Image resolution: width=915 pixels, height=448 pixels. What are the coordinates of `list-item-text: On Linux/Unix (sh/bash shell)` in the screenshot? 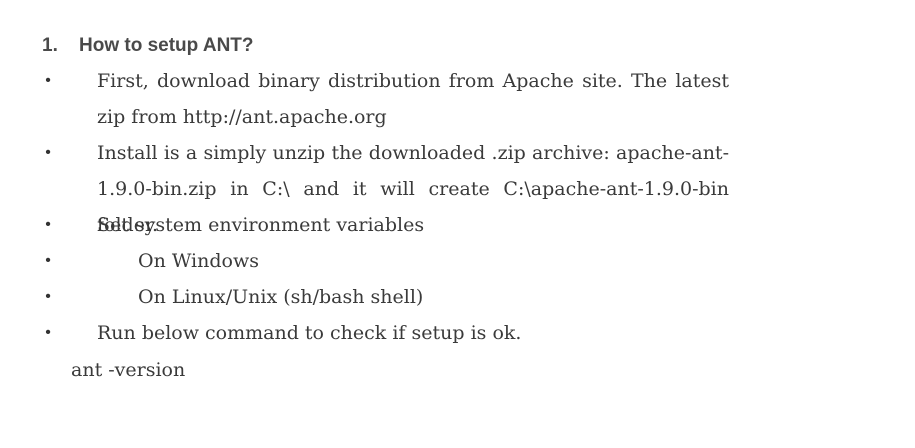 It's located at (281, 297).